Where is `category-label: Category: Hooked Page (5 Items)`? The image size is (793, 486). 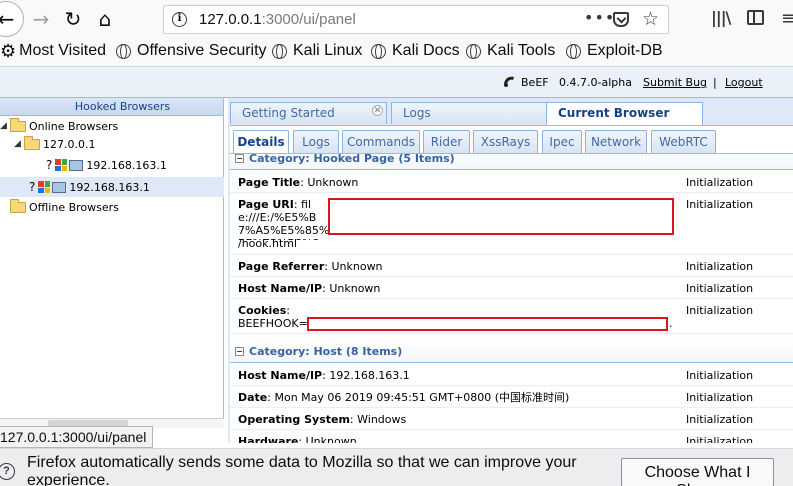
category-label: Category: Hooked Page (5 Items) is located at coordinates (352, 159).